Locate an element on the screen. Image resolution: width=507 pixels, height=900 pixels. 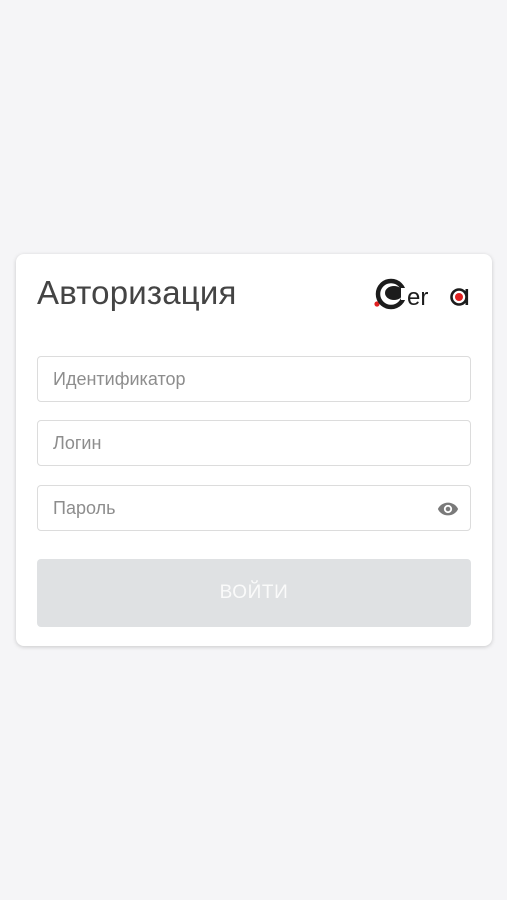
login-field is located at coordinates (254, 443).